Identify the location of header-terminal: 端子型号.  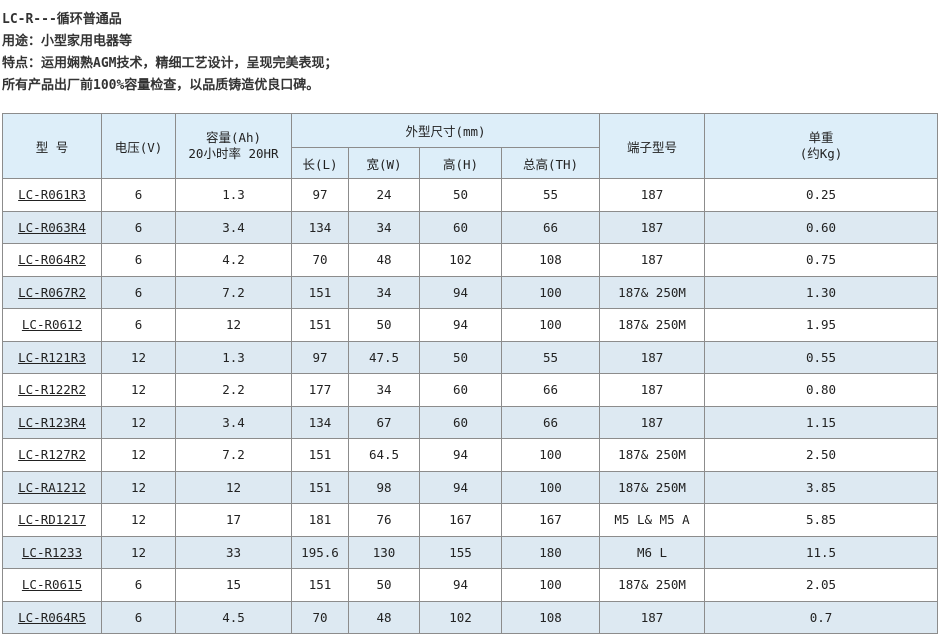
(652, 146).